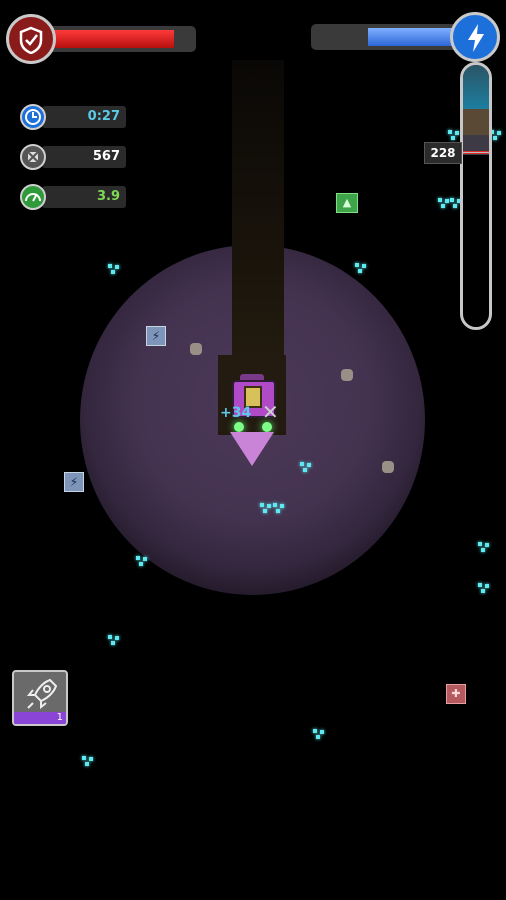  Describe the element at coordinates (84, 157) in the screenshot. I see `ore-value: 567` at that location.